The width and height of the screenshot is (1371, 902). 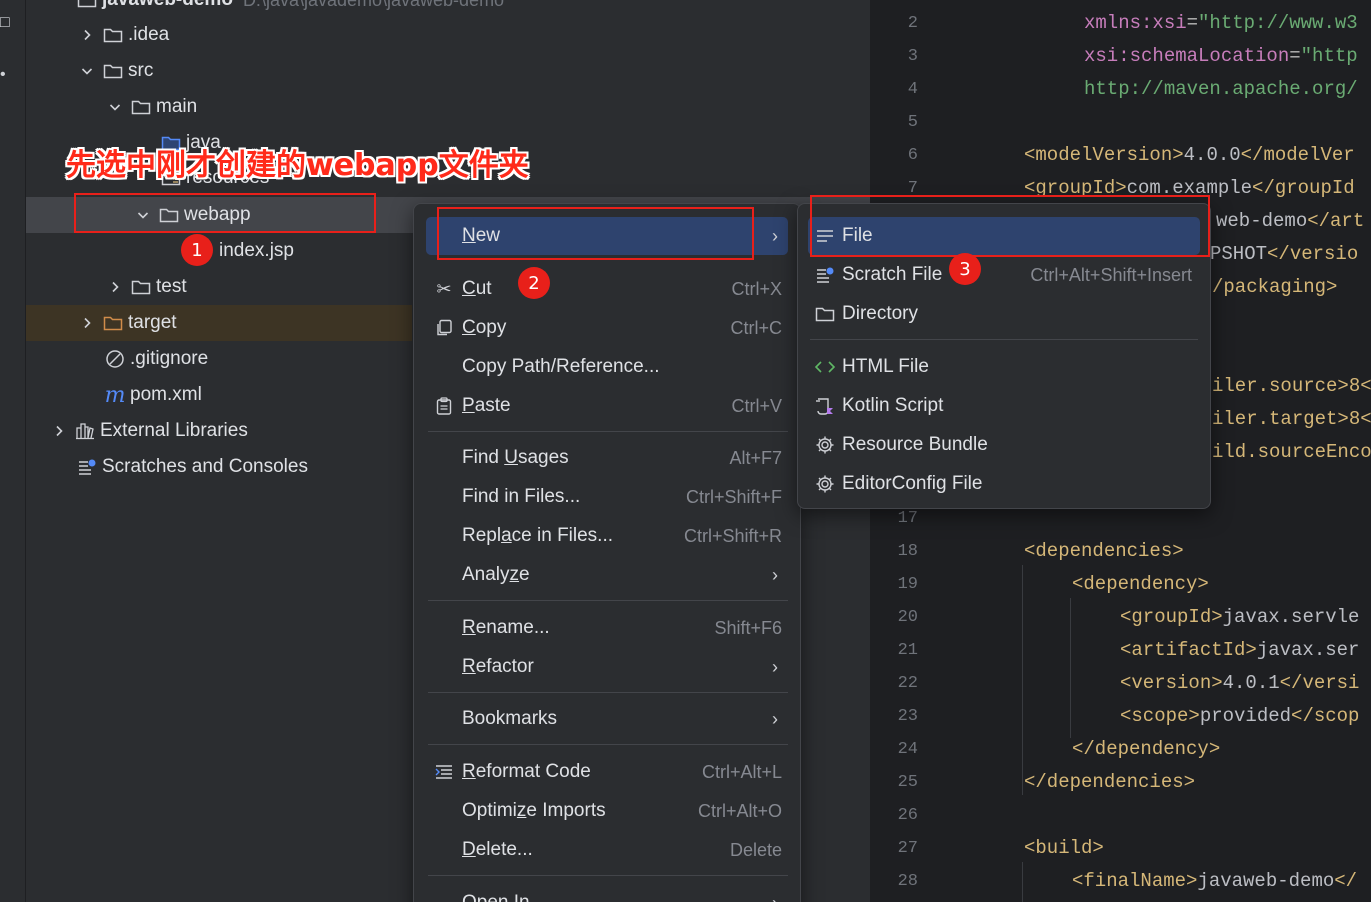 What do you see at coordinates (225, 213) in the screenshot?
I see `annotation-box-webapp` at bounding box center [225, 213].